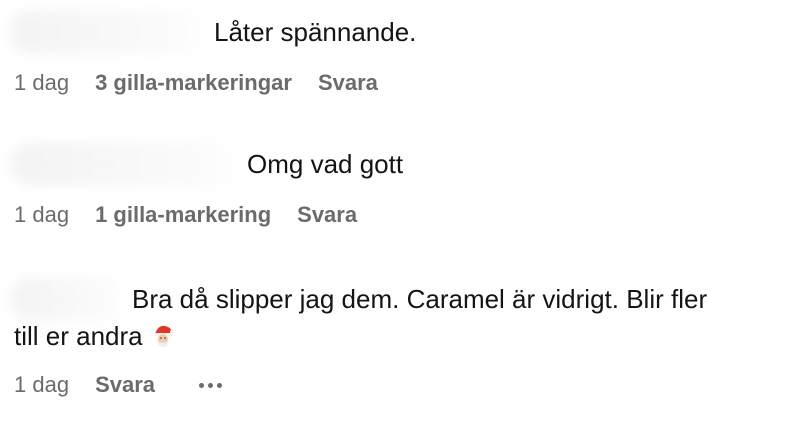 The width and height of the screenshot is (800, 439). I want to click on comment-text: Omg vad gott, so click(325, 164).